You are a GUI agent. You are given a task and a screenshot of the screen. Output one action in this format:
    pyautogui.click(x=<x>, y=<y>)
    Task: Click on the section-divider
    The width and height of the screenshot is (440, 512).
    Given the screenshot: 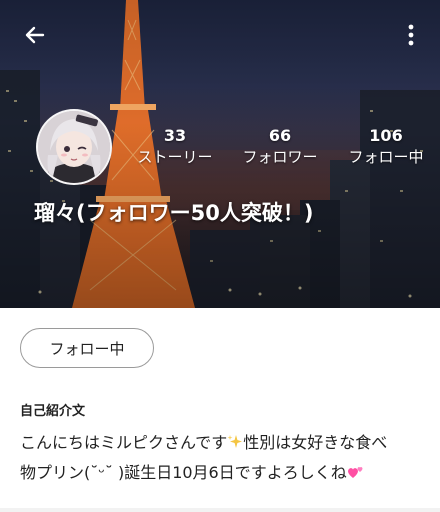 What is the action you would take?
    pyautogui.click(x=220, y=510)
    